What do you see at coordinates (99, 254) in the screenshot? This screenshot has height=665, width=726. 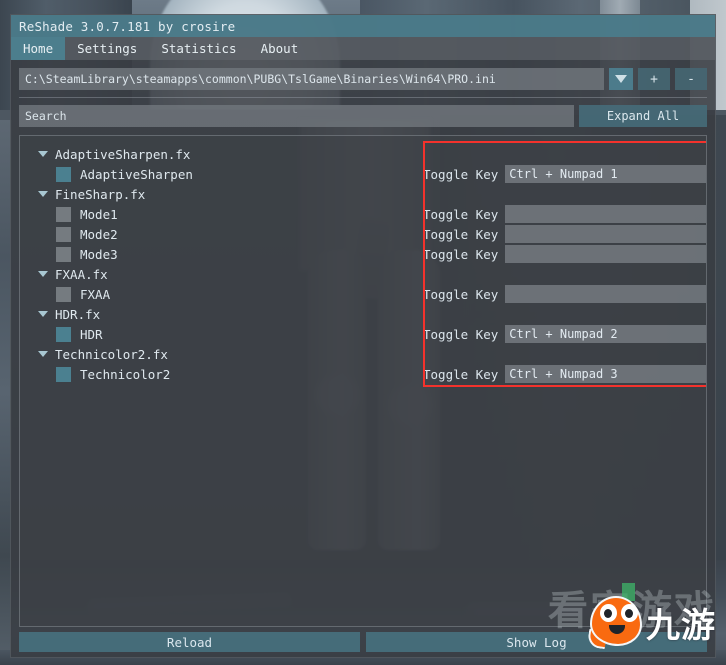 I see `technique-label: Mode3` at bounding box center [99, 254].